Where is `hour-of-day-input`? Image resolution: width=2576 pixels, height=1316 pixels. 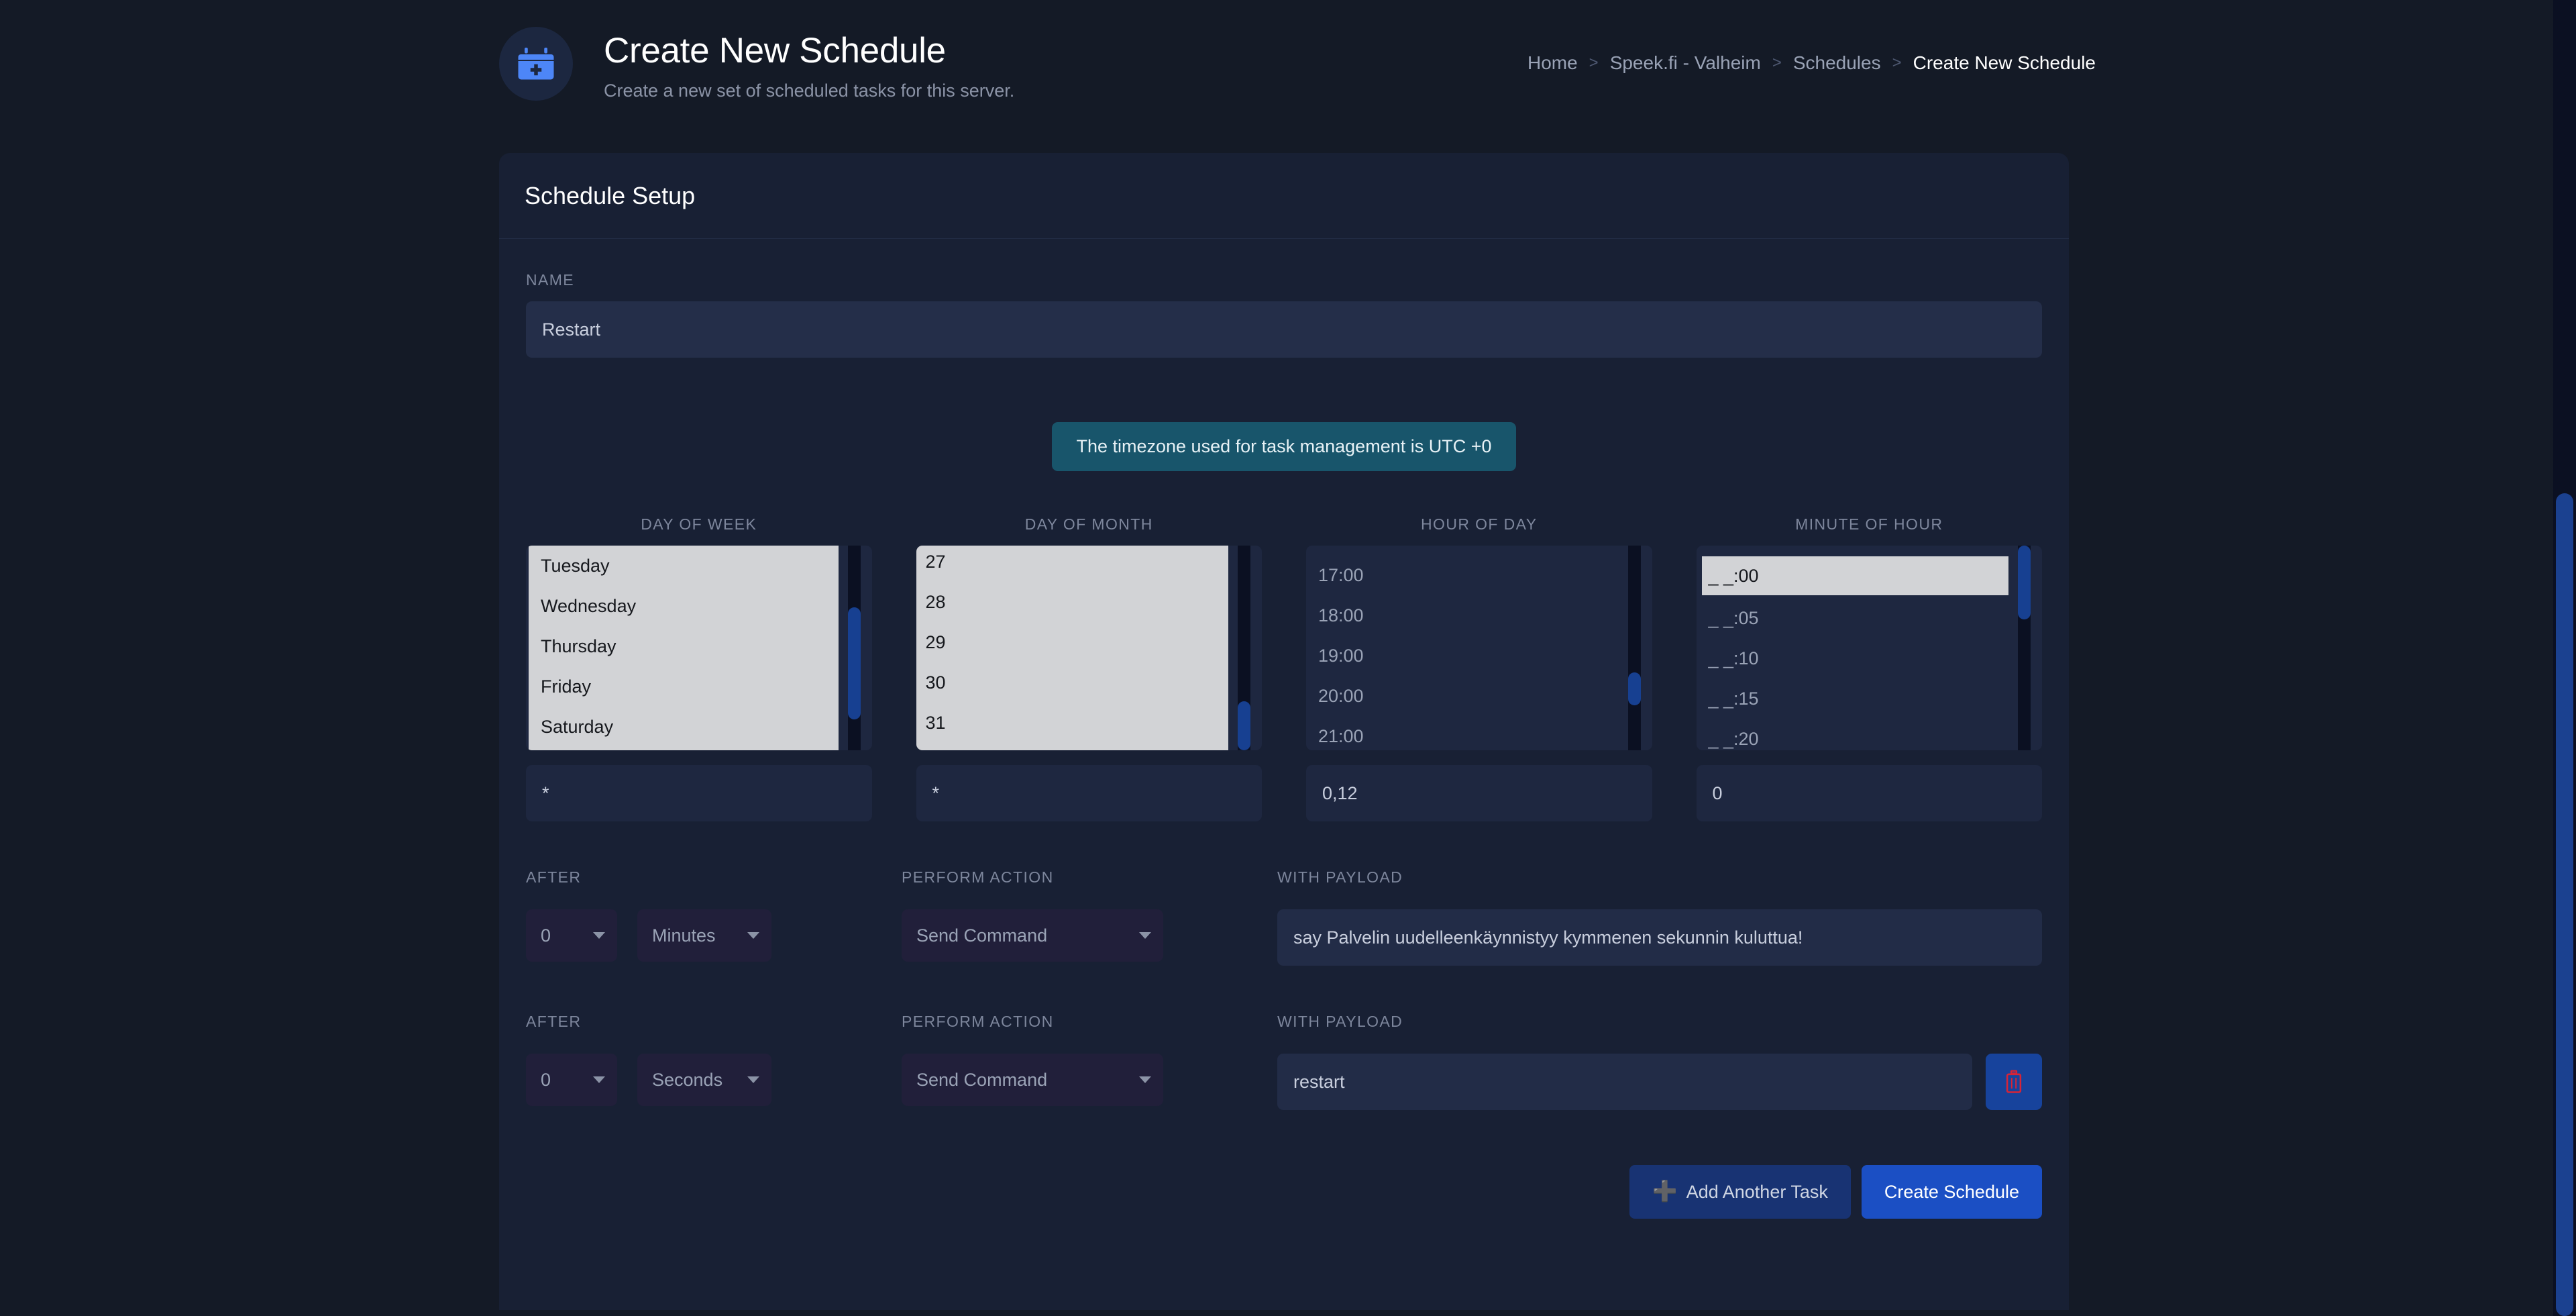
hour-of-day-input is located at coordinates (1479, 793).